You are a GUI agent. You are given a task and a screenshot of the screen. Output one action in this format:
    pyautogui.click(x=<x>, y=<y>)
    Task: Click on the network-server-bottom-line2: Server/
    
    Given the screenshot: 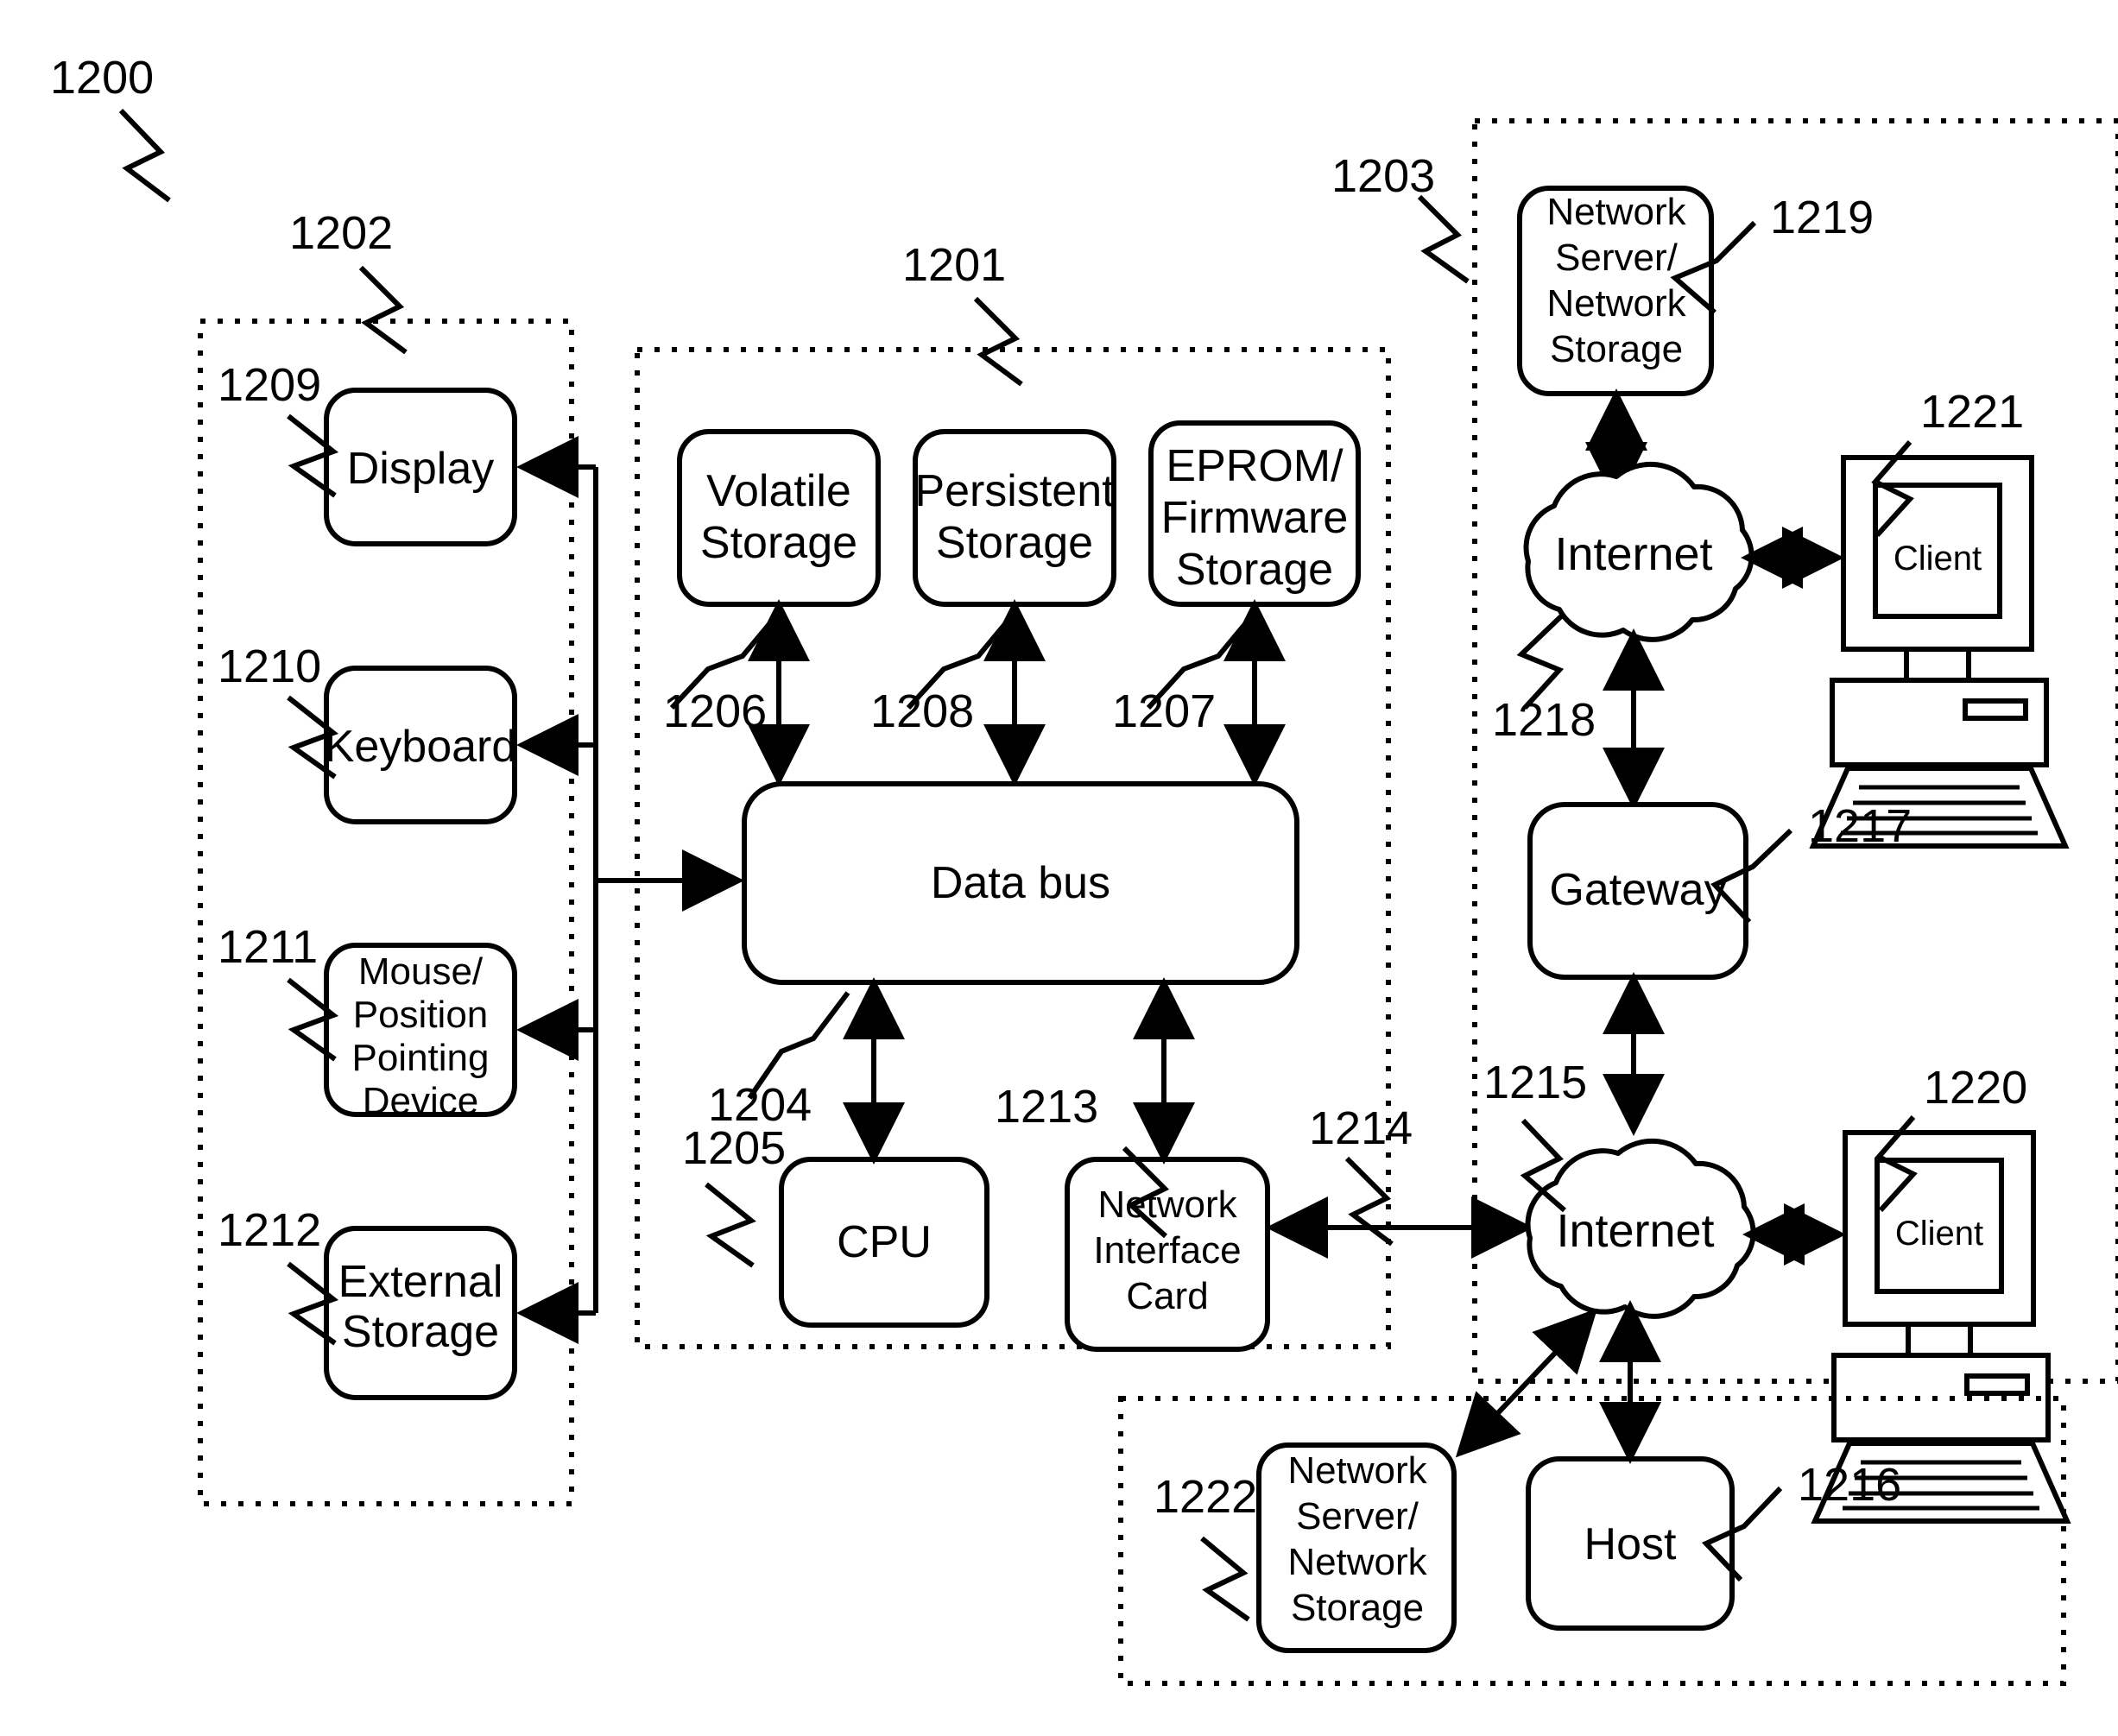 What is the action you would take?
    pyautogui.click(x=1357, y=1516)
    